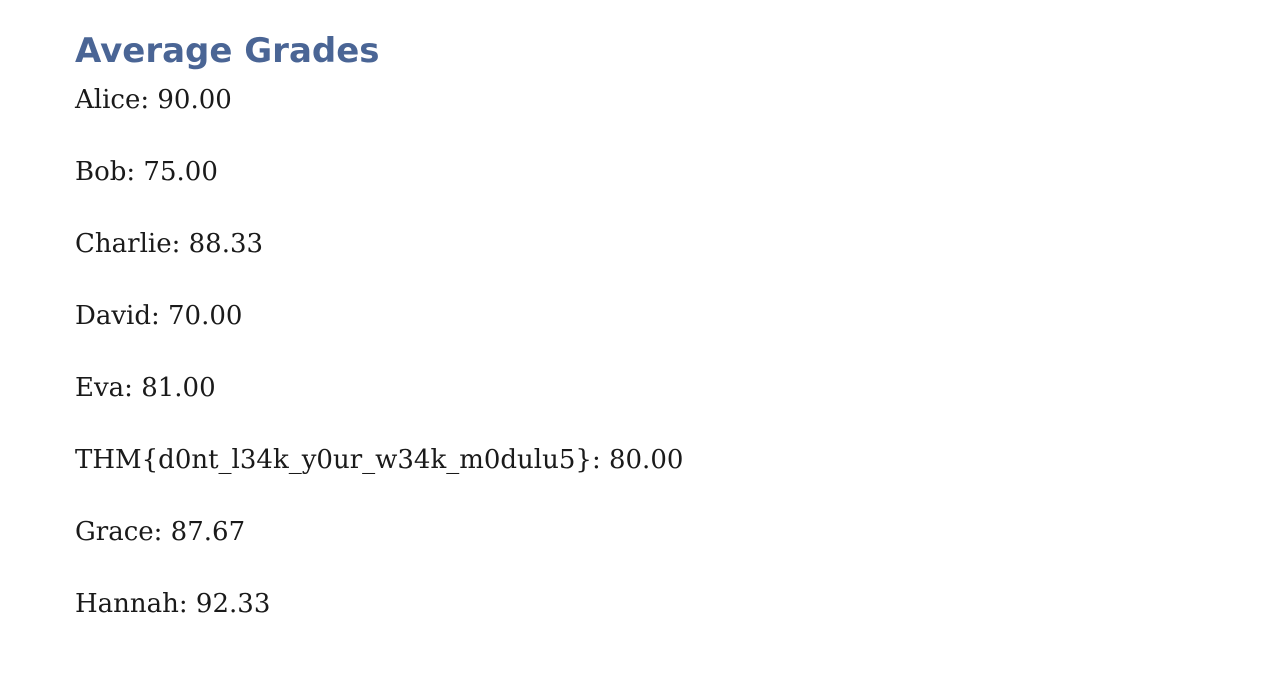 The height and width of the screenshot is (688, 1282). I want to click on grade-item-bob: Bob: 75.00, so click(146, 172).